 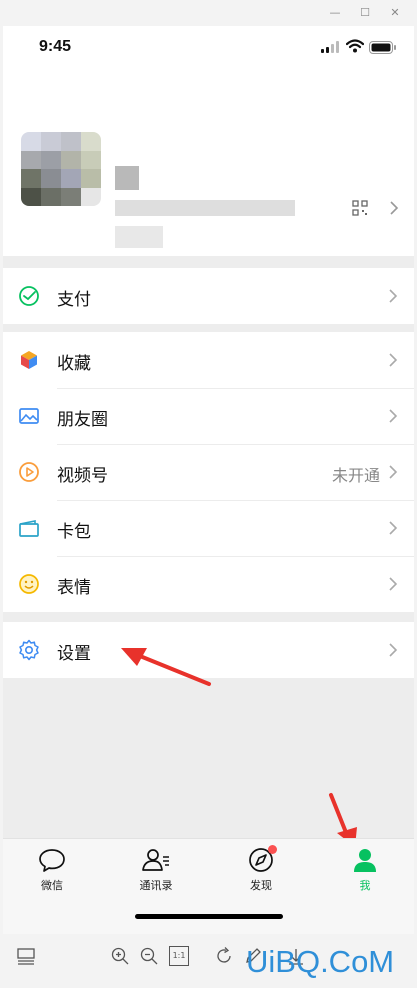 What do you see at coordinates (179, 956) in the screenshot?
I see `actual-size-button: 1:1` at bounding box center [179, 956].